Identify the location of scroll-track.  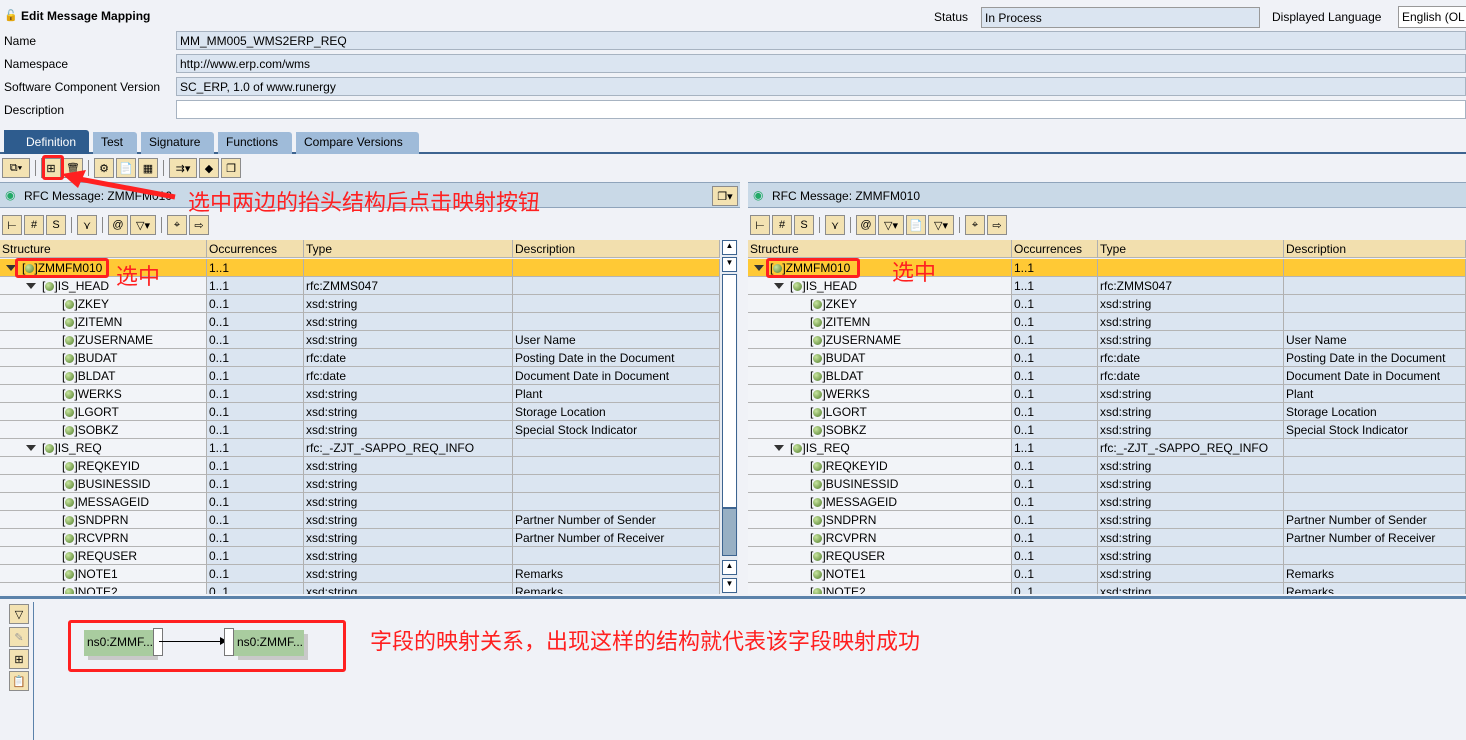
(729, 391).